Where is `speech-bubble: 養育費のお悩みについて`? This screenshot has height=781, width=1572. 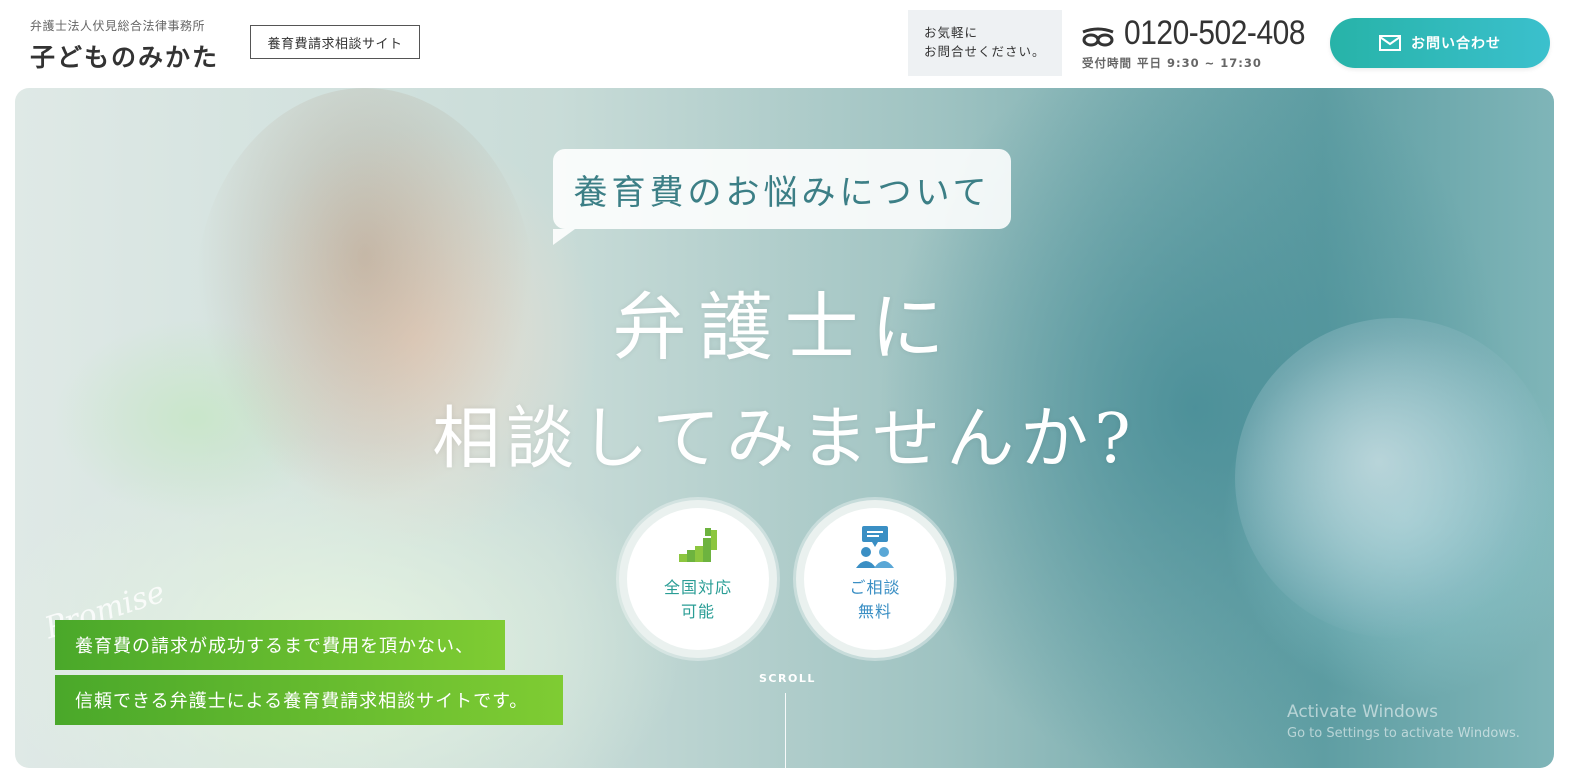
speech-bubble: 養育費のお悩みについて is located at coordinates (782, 197).